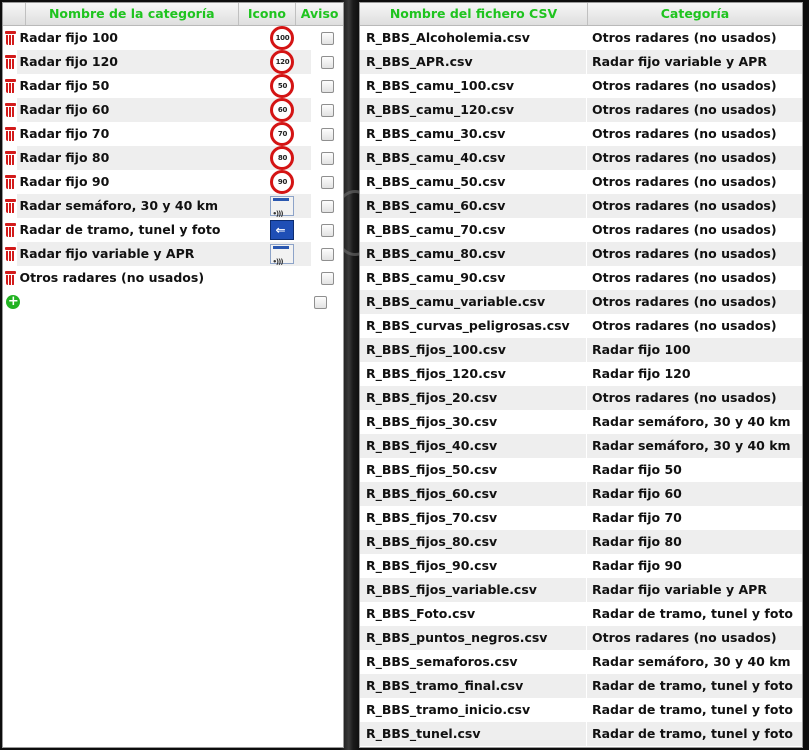 Image resolution: width=809 pixels, height=750 pixels. I want to click on category-name: Otros radares (no usados), so click(135, 278).